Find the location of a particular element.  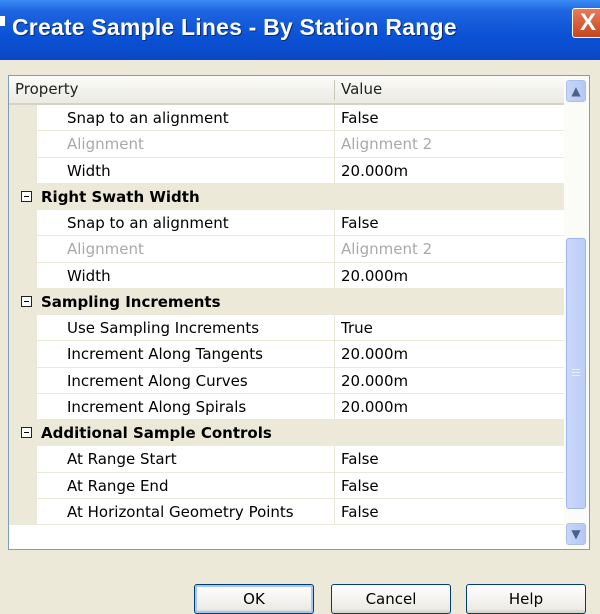

property-row: At Range End False is located at coordinates (286, 485).